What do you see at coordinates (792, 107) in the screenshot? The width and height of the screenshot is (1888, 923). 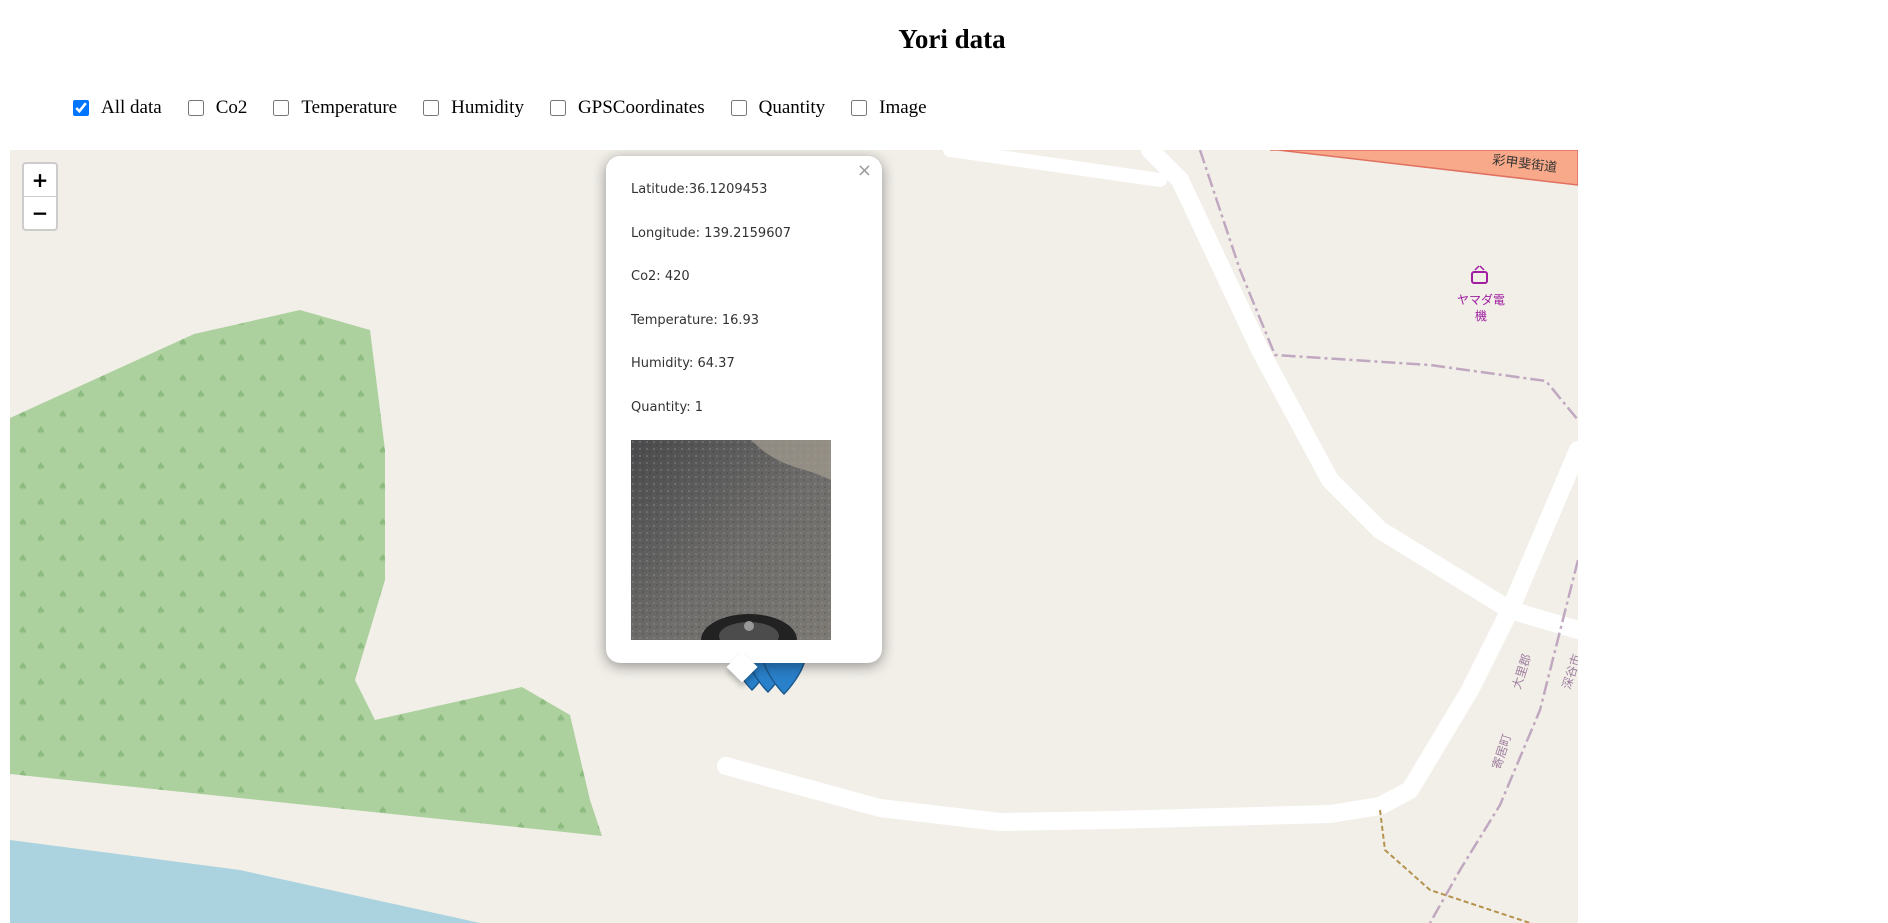 I see `filter-label: Quantity` at bounding box center [792, 107].